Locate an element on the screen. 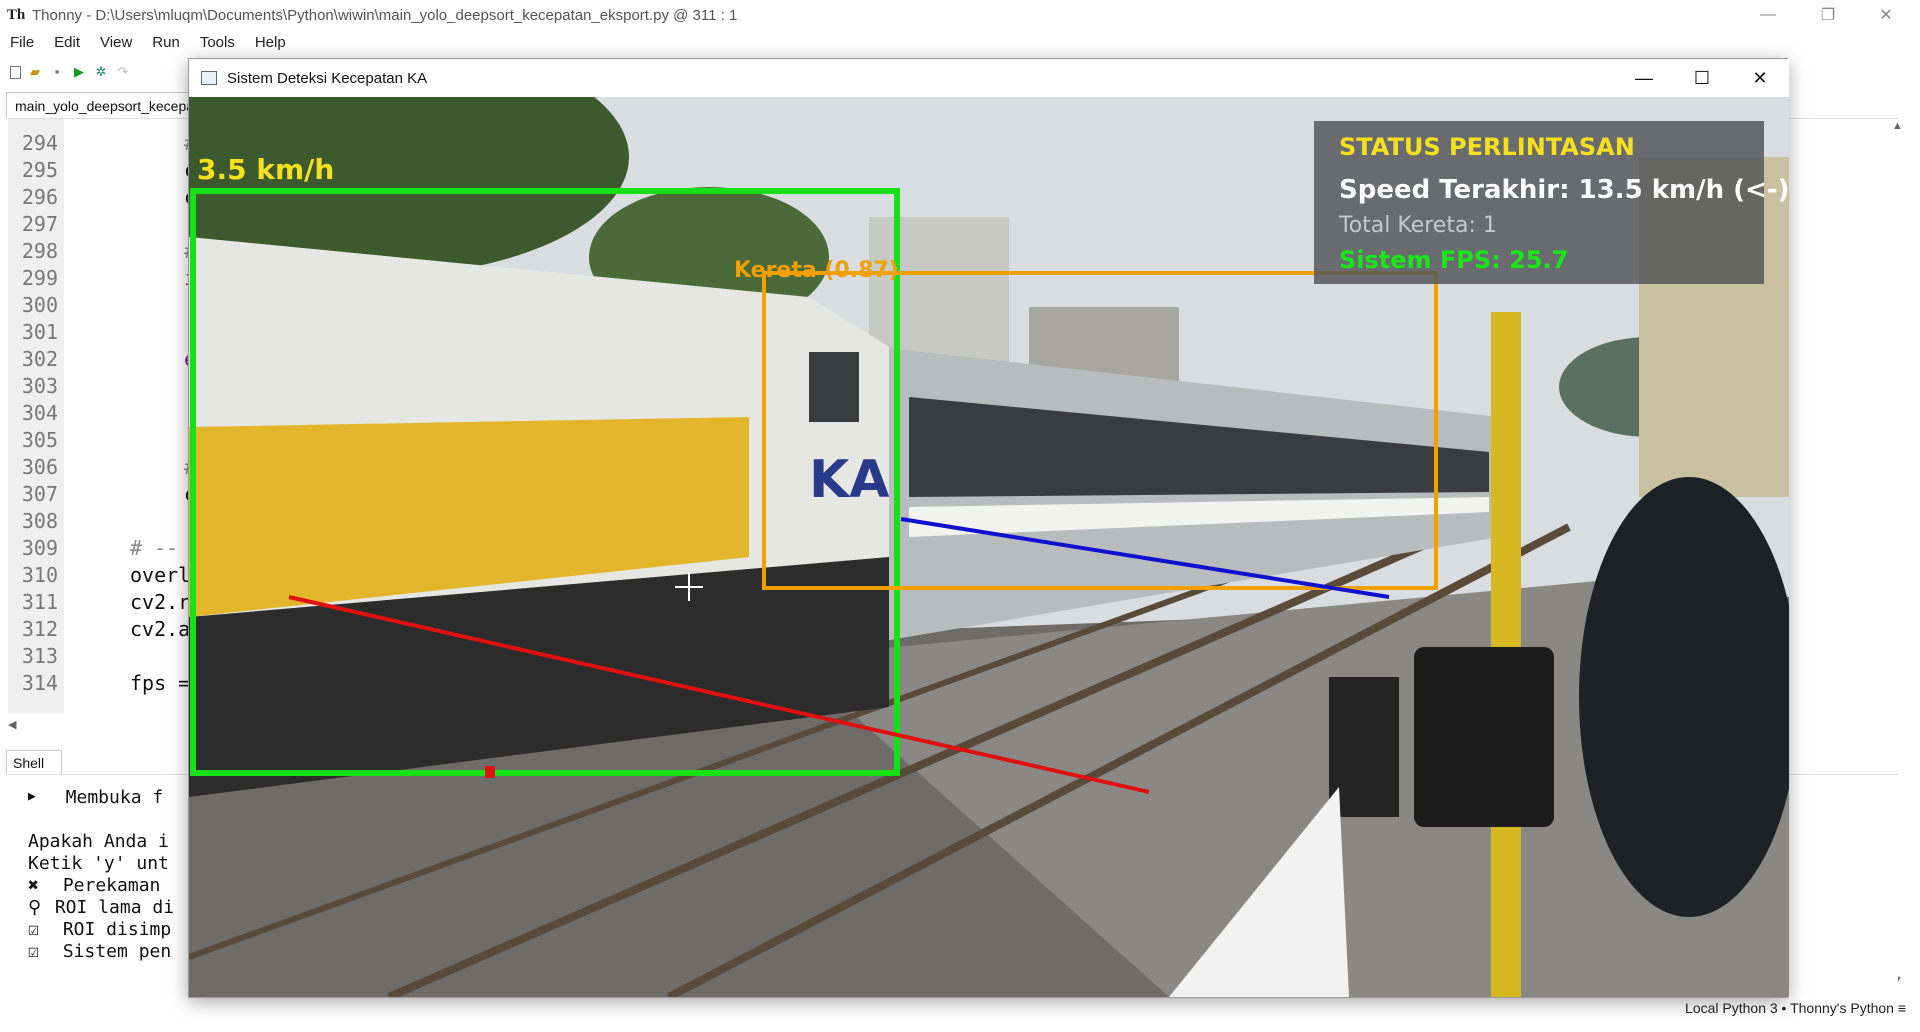 The image size is (1920, 1032). line-number: 299 is located at coordinates (39, 278).